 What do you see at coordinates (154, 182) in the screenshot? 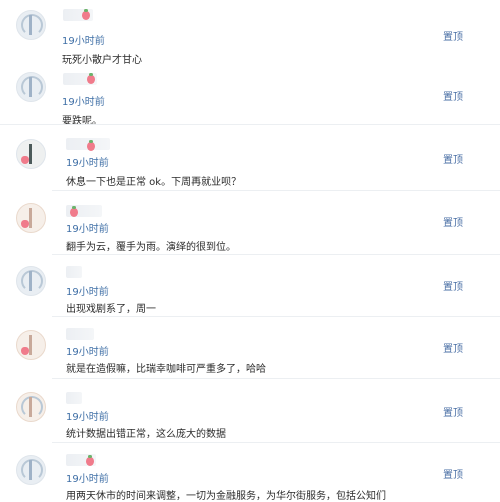
I see `comment-text: 休息一下也是正常 ok。下周再就业呗？` at bounding box center [154, 182].